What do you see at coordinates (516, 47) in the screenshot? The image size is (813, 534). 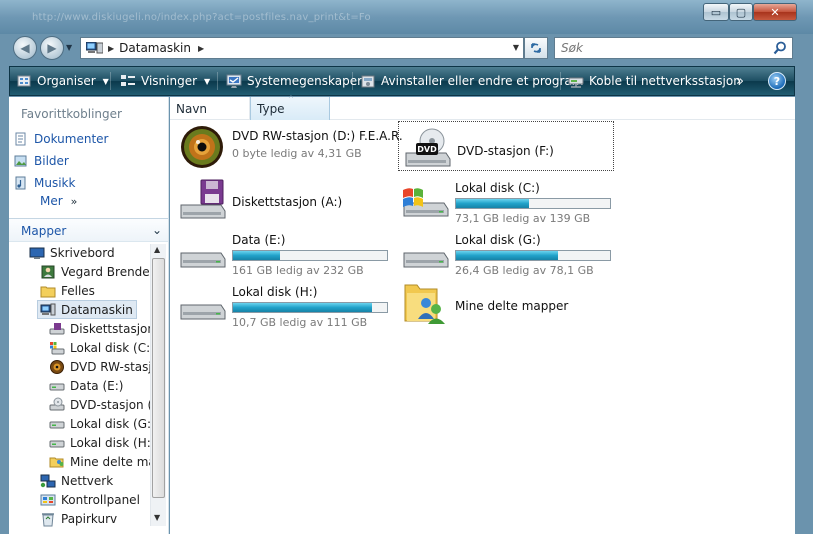 I see `address-dropdown-icon: ▼` at bounding box center [516, 47].